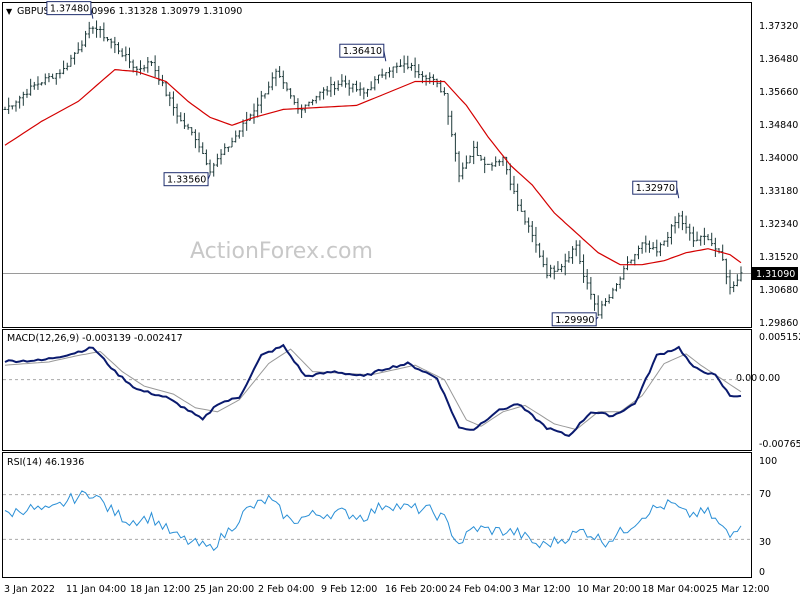 Image resolution: width=800 pixels, height=604 pixels. What do you see at coordinates (778, 92) in the screenshot?
I see `price-tick-label: 1.35660` at bounding box center [778, 92].